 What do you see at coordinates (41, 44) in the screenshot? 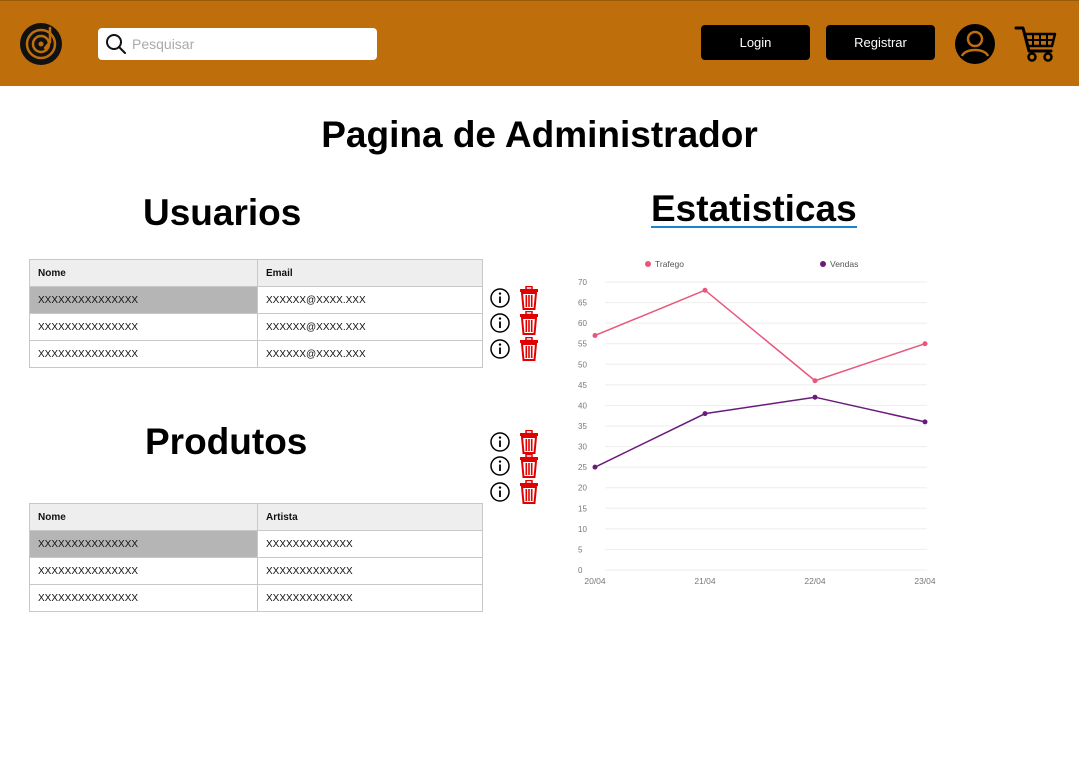
I see `vinyl-record-logo-icon` at bounding box center [41, 44].